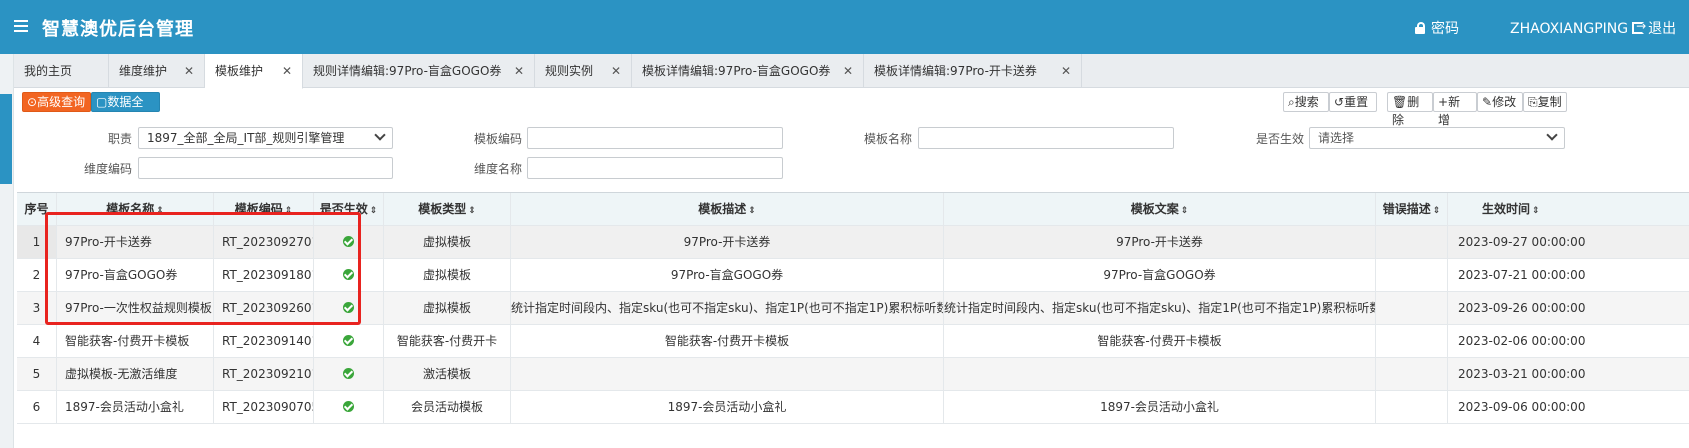  What do you see at coordinates (135, 308) in the screenshot?
I see `cell-name: 97Pro-一次性权益规则模板` at bounding box center [135, 308].